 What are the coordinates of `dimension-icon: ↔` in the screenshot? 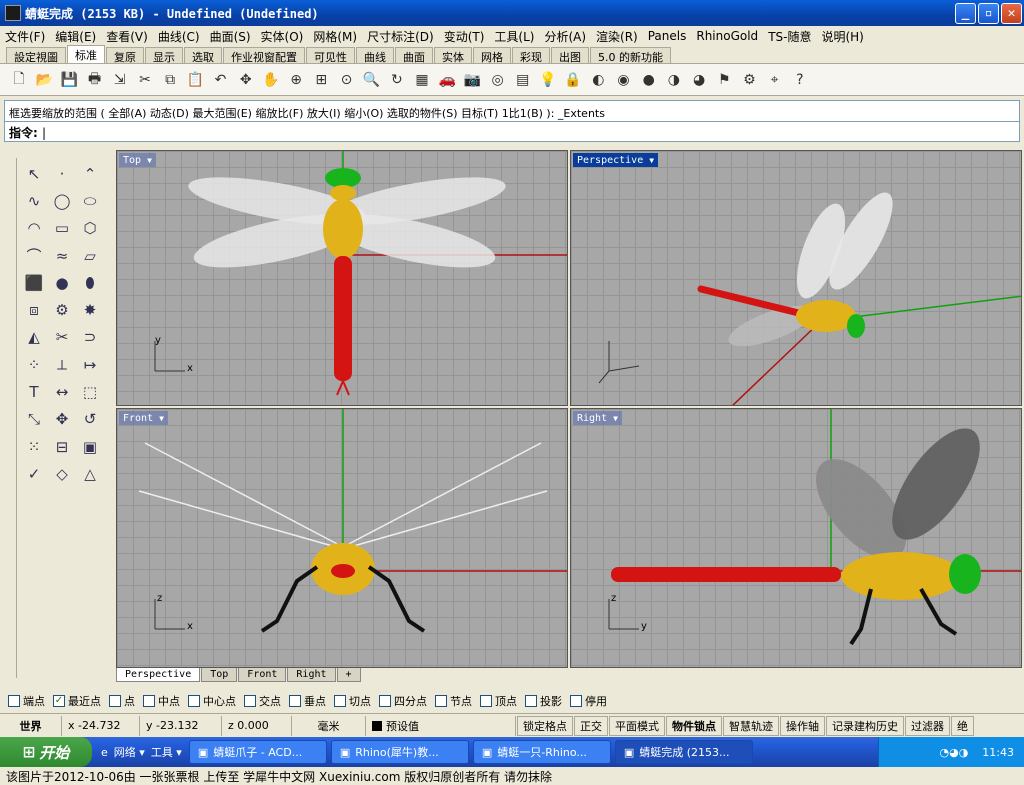 It's located at (62, 391).